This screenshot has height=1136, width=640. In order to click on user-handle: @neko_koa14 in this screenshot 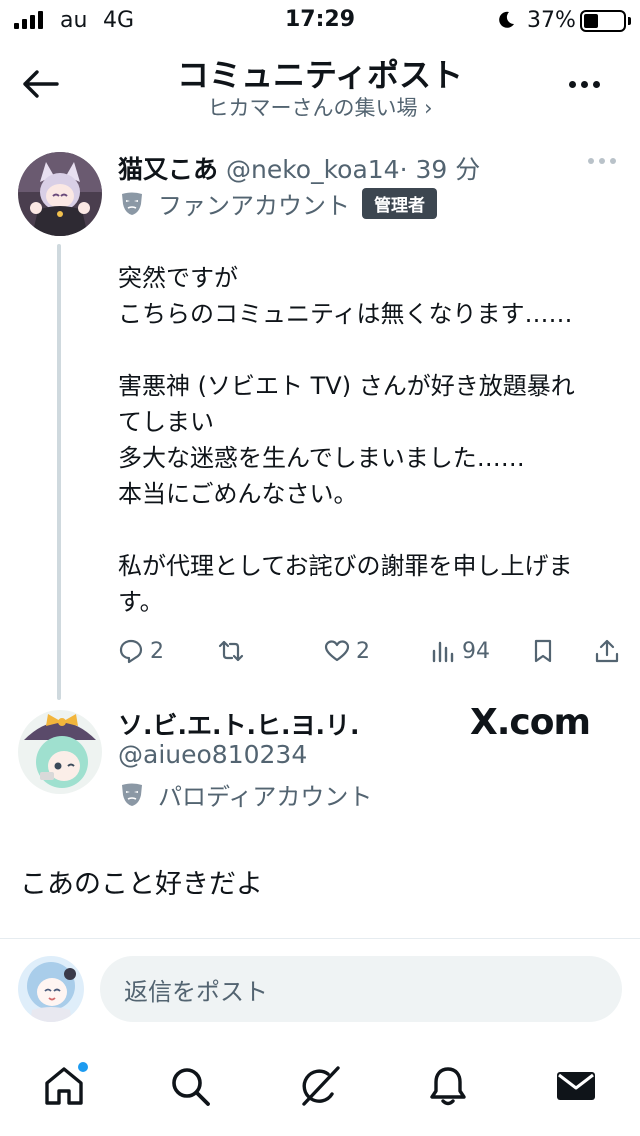, I will do `click(312, 169)`.